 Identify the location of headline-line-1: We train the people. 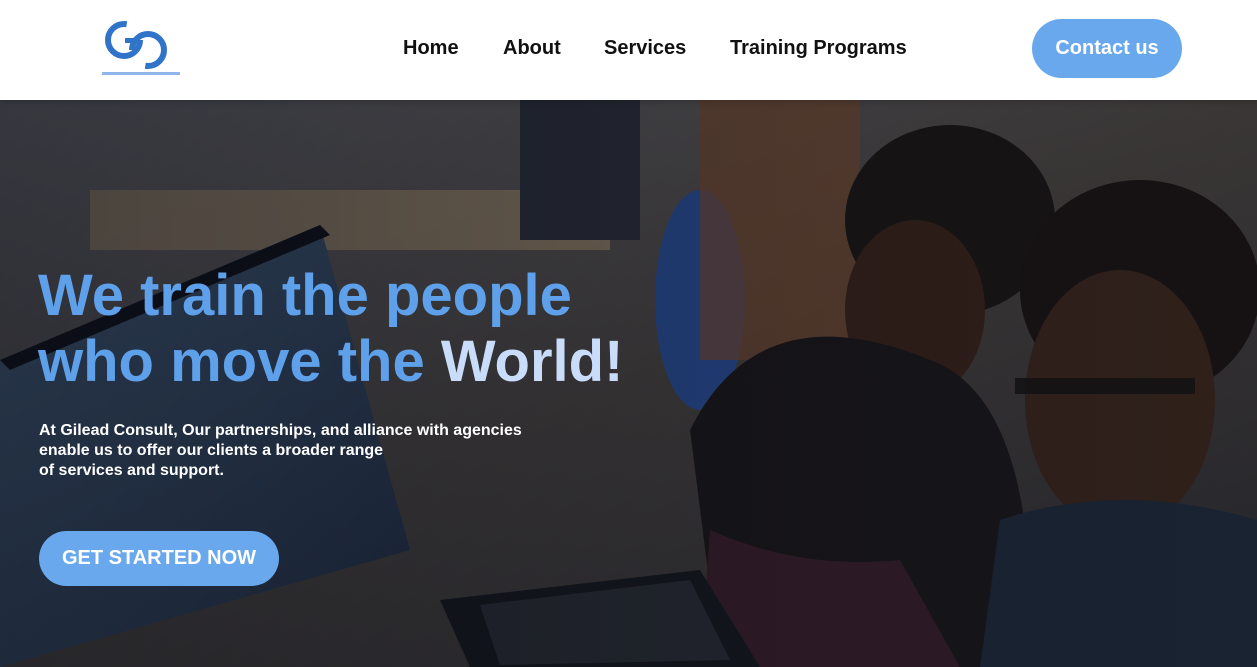
(305, 295).